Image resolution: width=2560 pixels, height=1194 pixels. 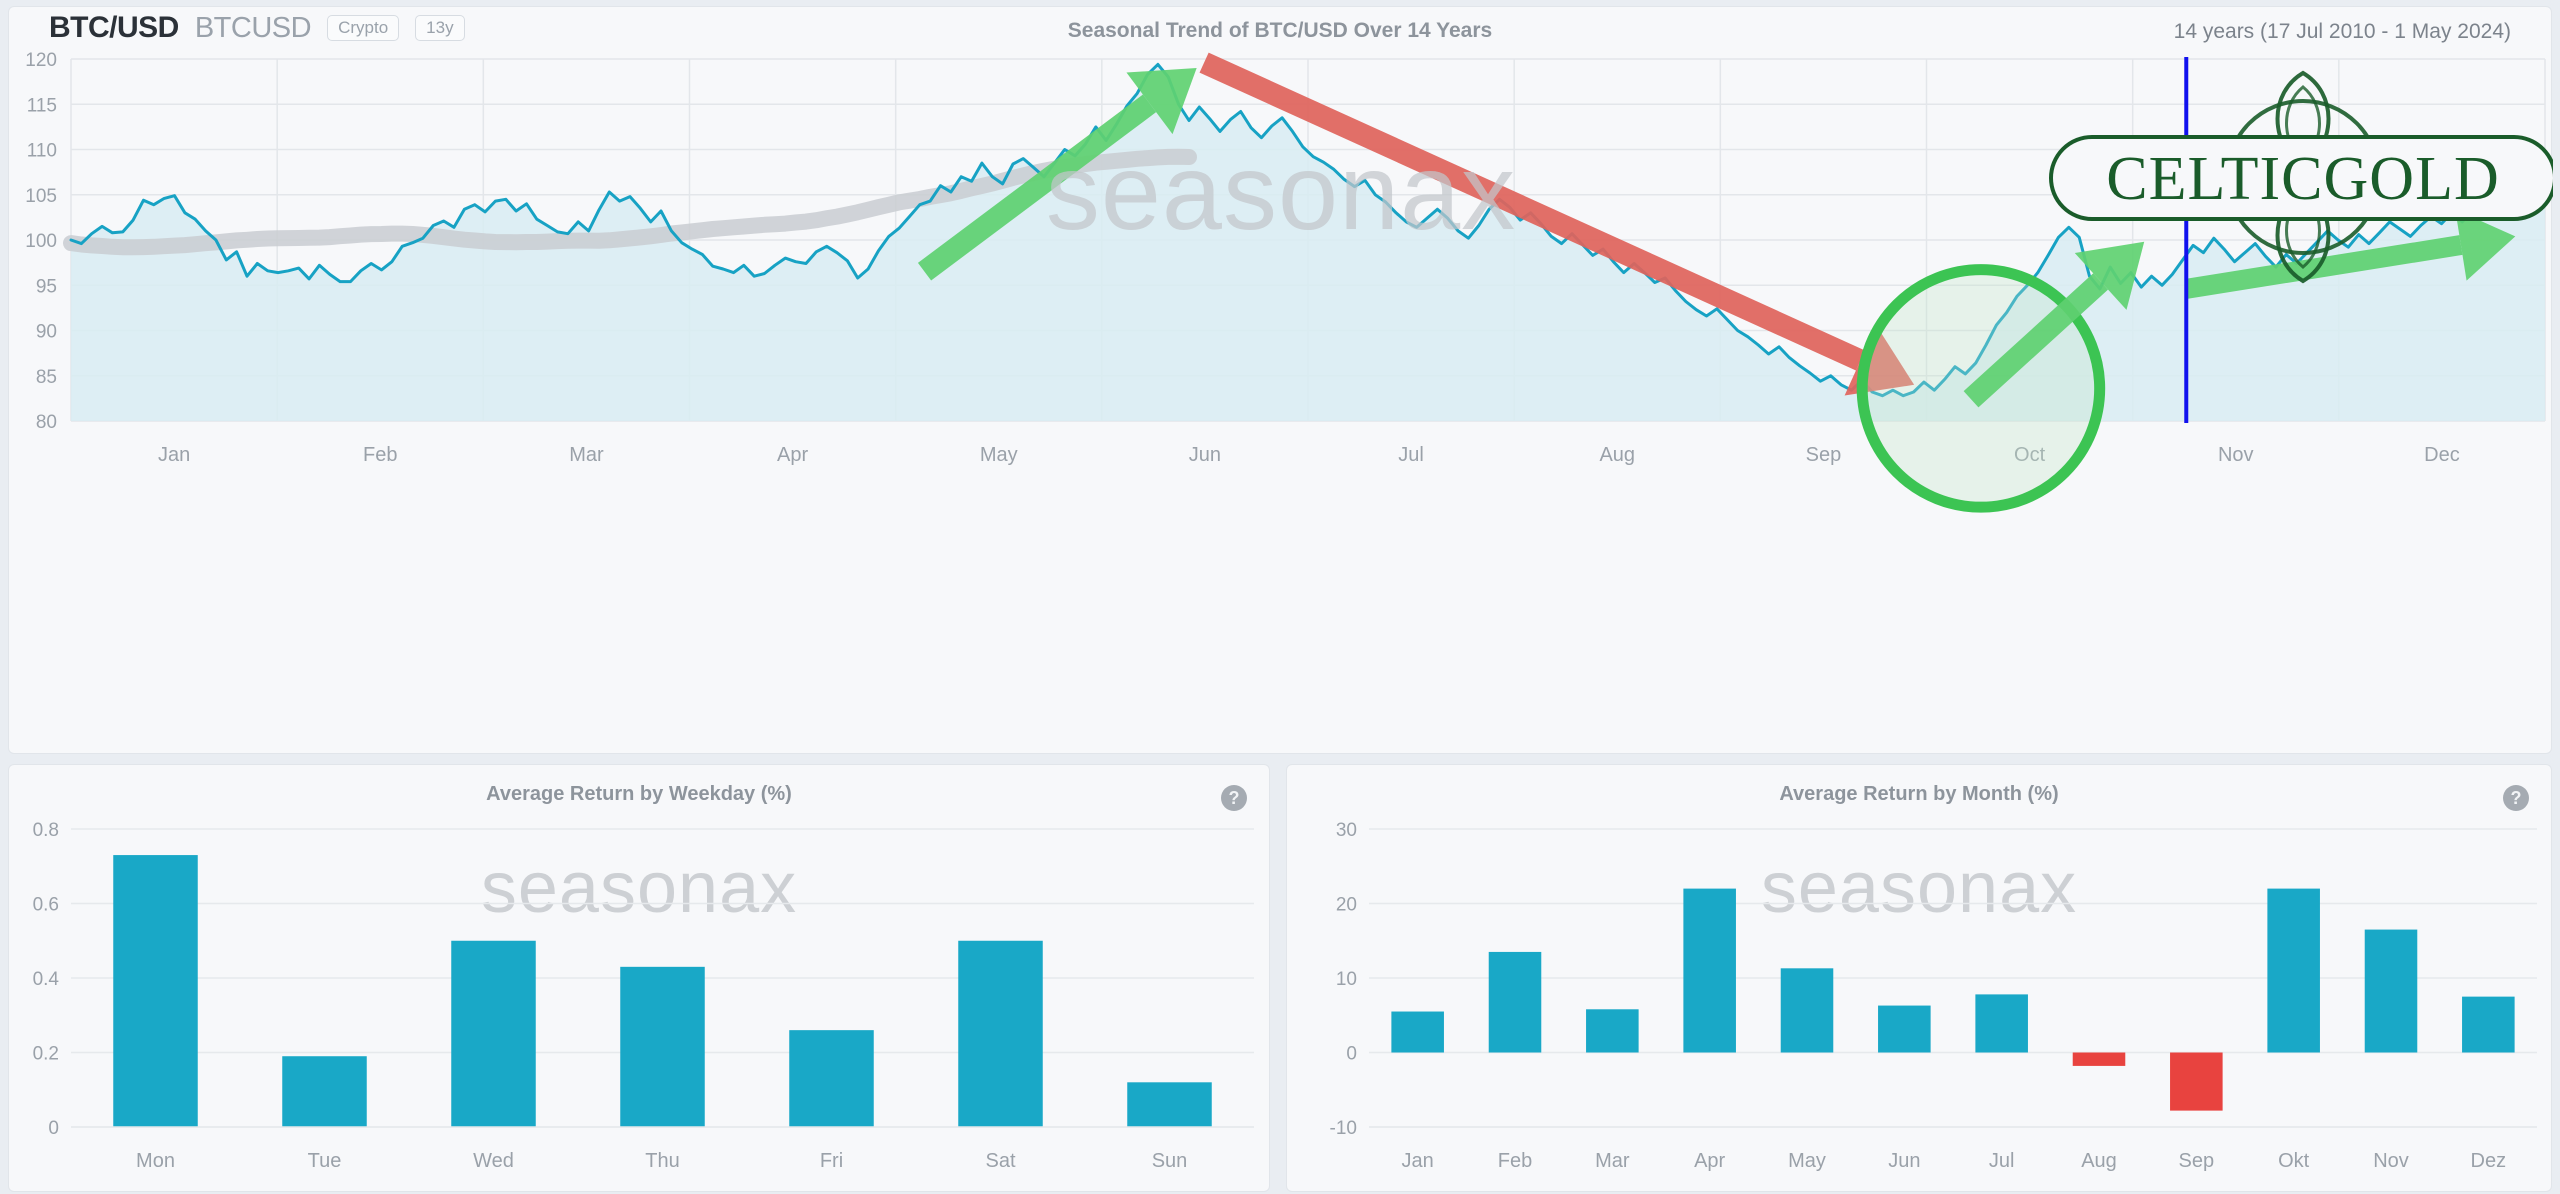 I want to click on weekday-chart-title: Average Return by Weekday (%), so click(x=639, y=794).